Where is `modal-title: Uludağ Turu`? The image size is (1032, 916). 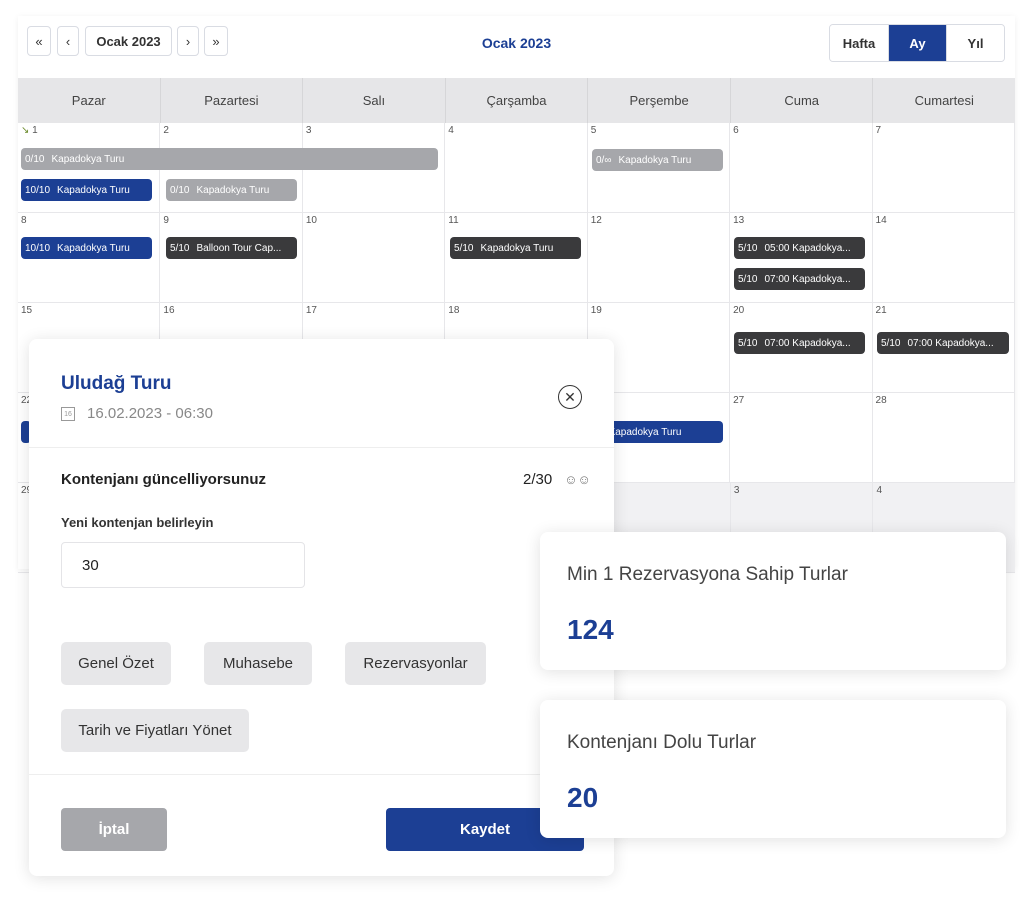
modal-title: Uludağ Turu is located at coordinates (116, 383).